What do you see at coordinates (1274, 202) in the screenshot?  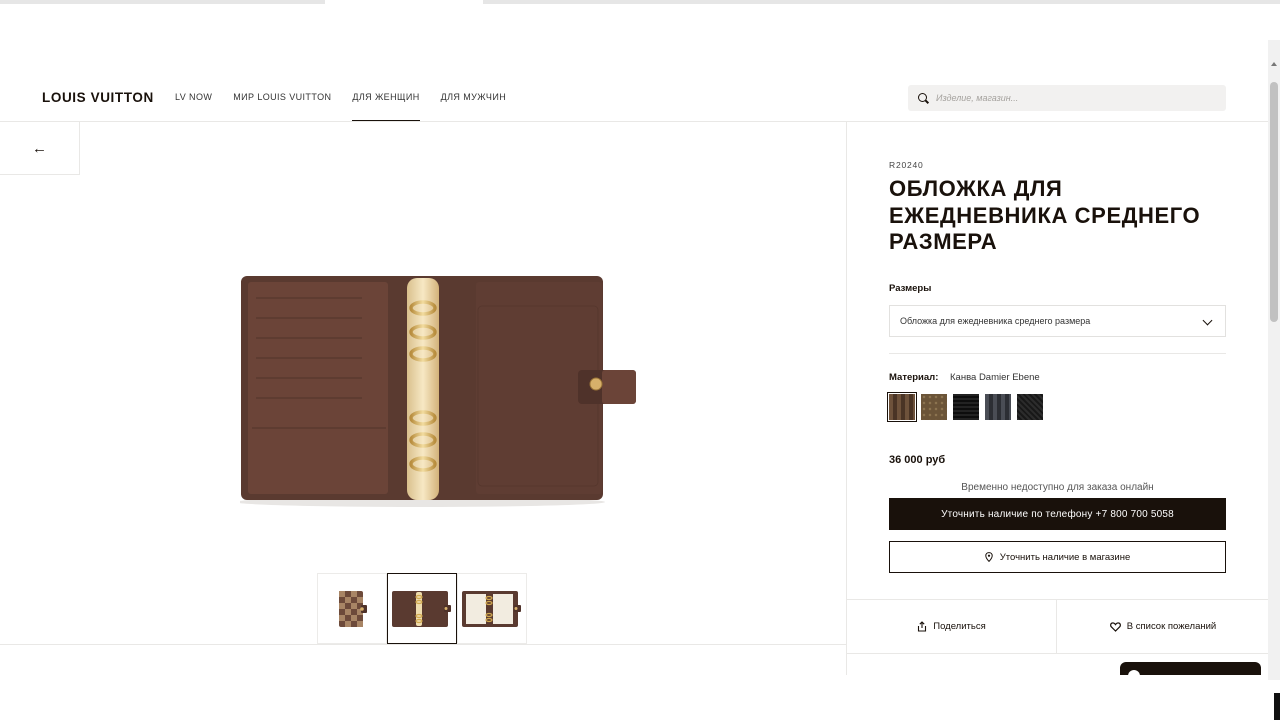 I see `scrollbar-thumb` at bounding box center [1274, 202].